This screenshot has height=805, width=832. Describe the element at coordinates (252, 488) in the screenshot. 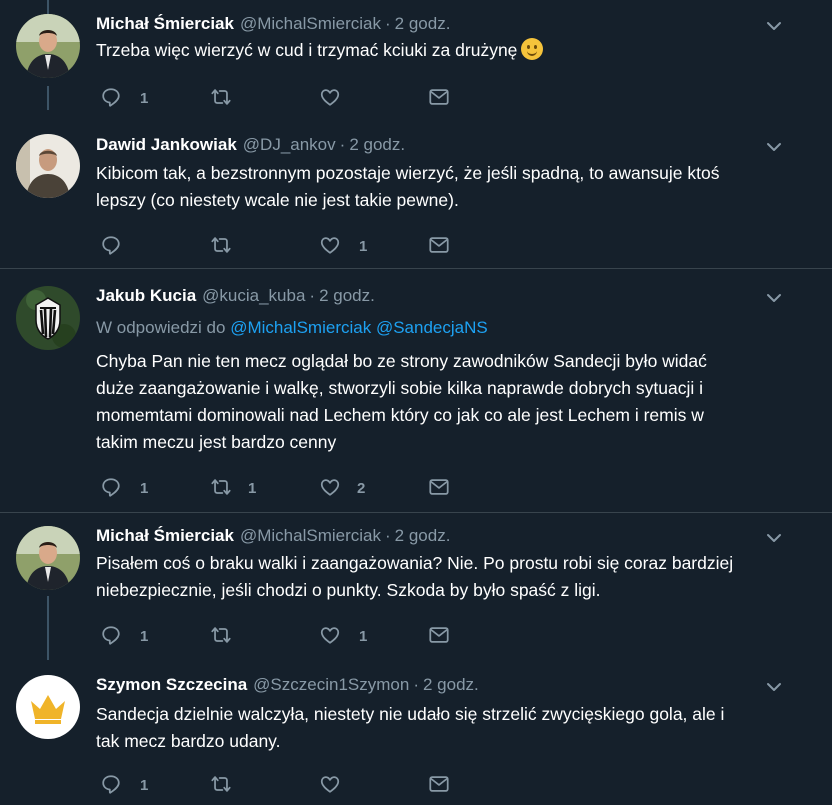

I see `retweet-count: 1` at that location.